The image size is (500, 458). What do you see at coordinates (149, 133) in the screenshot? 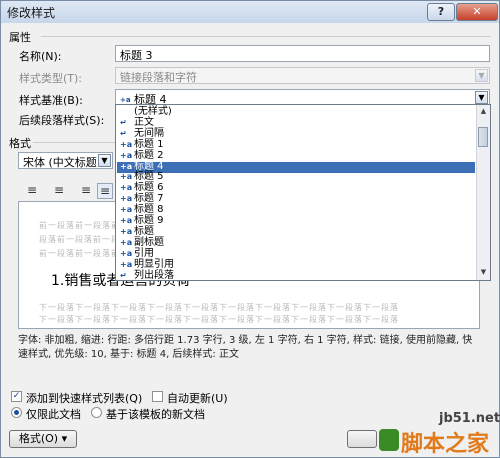
I see `list-item-label: 无间隔` at bounding box center [149, 133].